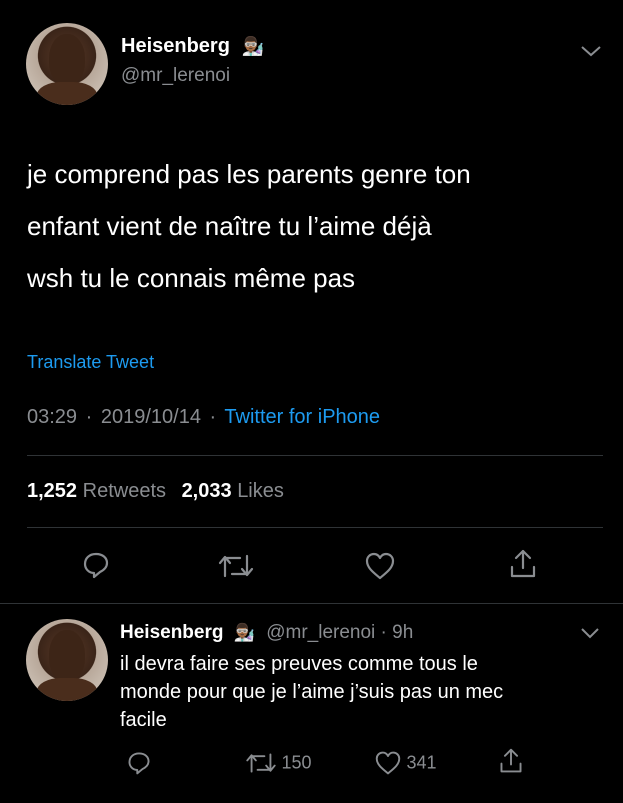  What do you see at coordinates (302, 417) in the screenshot?
I see `tweet-source-link: Twitter for iPhone` at bounding box center [302, 417].